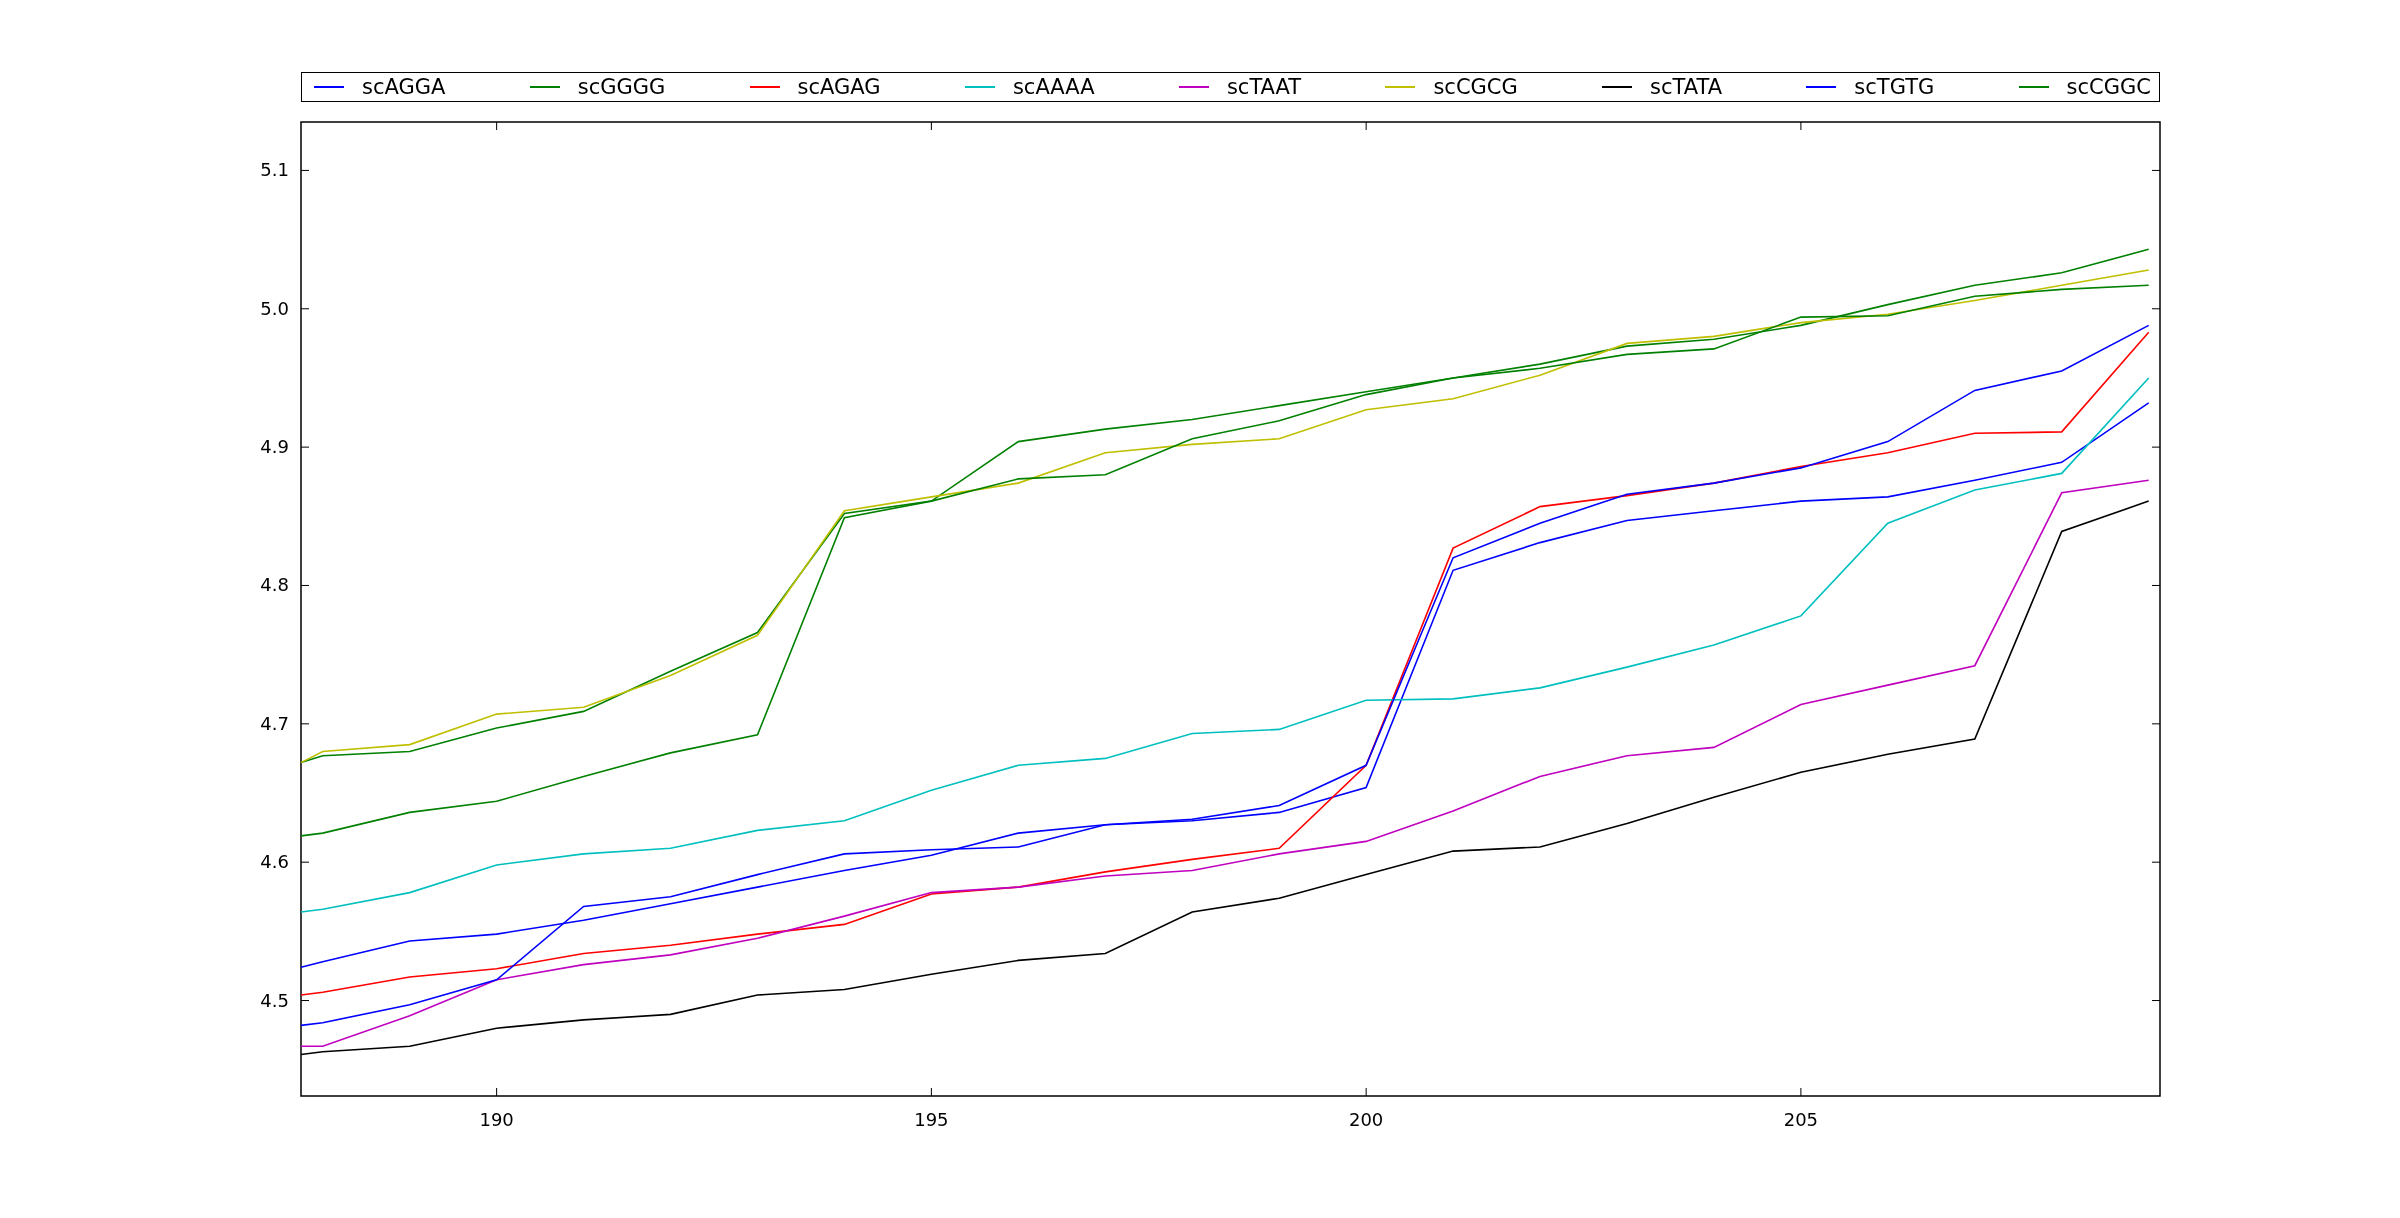 Image resolution: width=2400 pixels, height=1218 pixels. What do you see at coordinates (2108, 87) in the screenshot?
I see `legend-label: scCGGC` at bounding box center [2108, 87].